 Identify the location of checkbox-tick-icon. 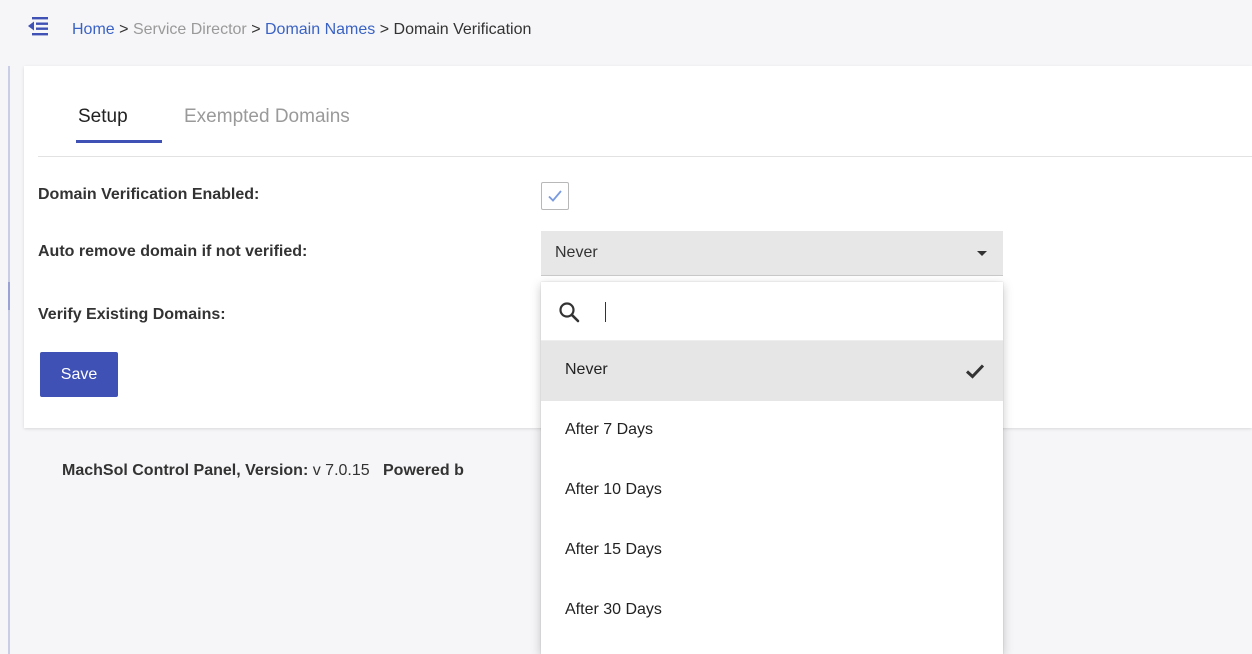
(555, 196).